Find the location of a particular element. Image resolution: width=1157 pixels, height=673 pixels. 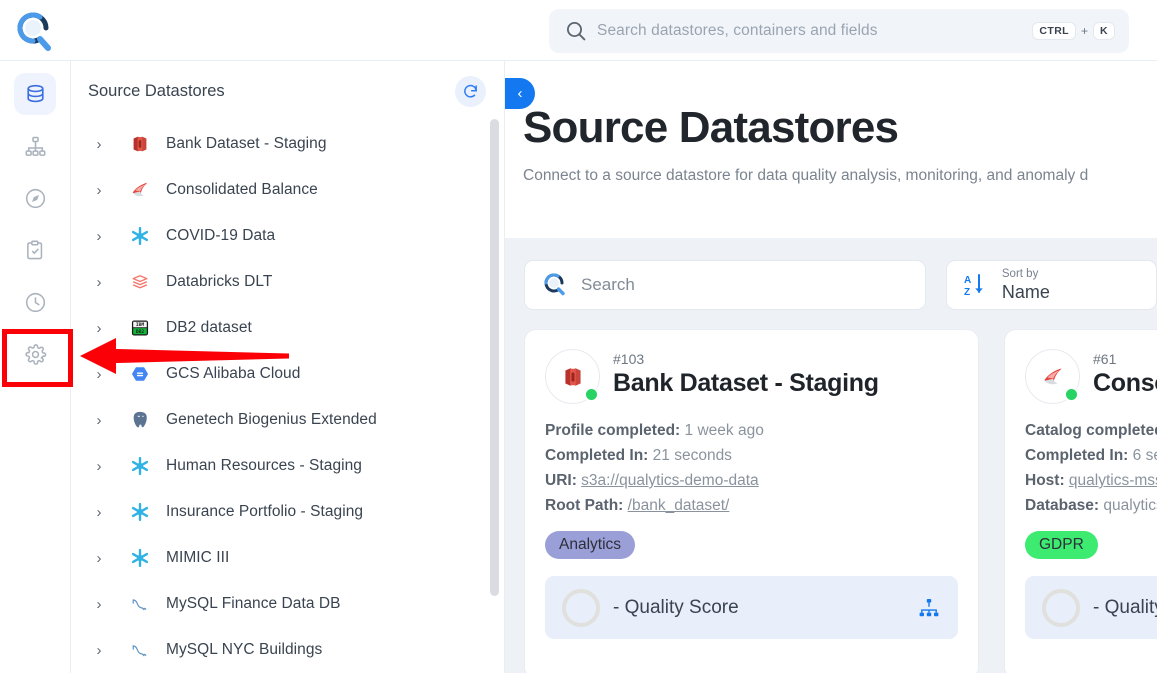

mssql-icon is located at coordinates (140, 190).